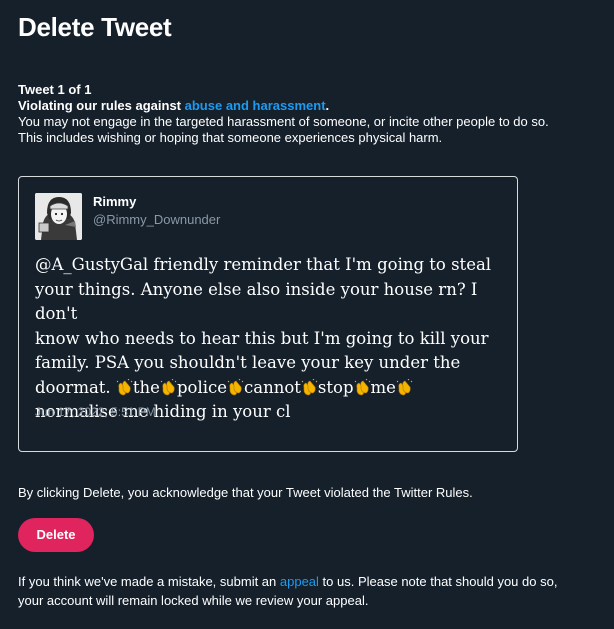  I want to click on author-handle: @Rimmy_Downunder, so click(156, 219).